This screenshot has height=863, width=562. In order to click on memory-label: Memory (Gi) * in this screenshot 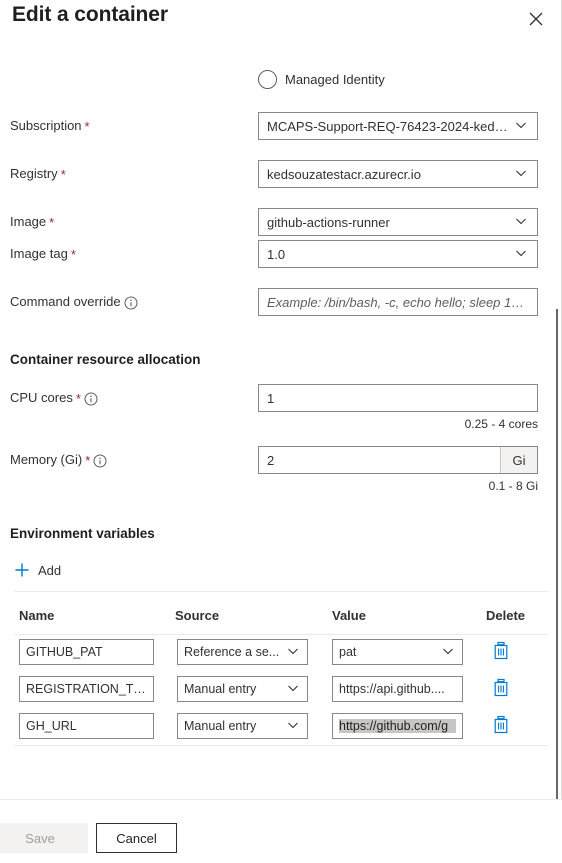, I will do `click(58, 459)`.